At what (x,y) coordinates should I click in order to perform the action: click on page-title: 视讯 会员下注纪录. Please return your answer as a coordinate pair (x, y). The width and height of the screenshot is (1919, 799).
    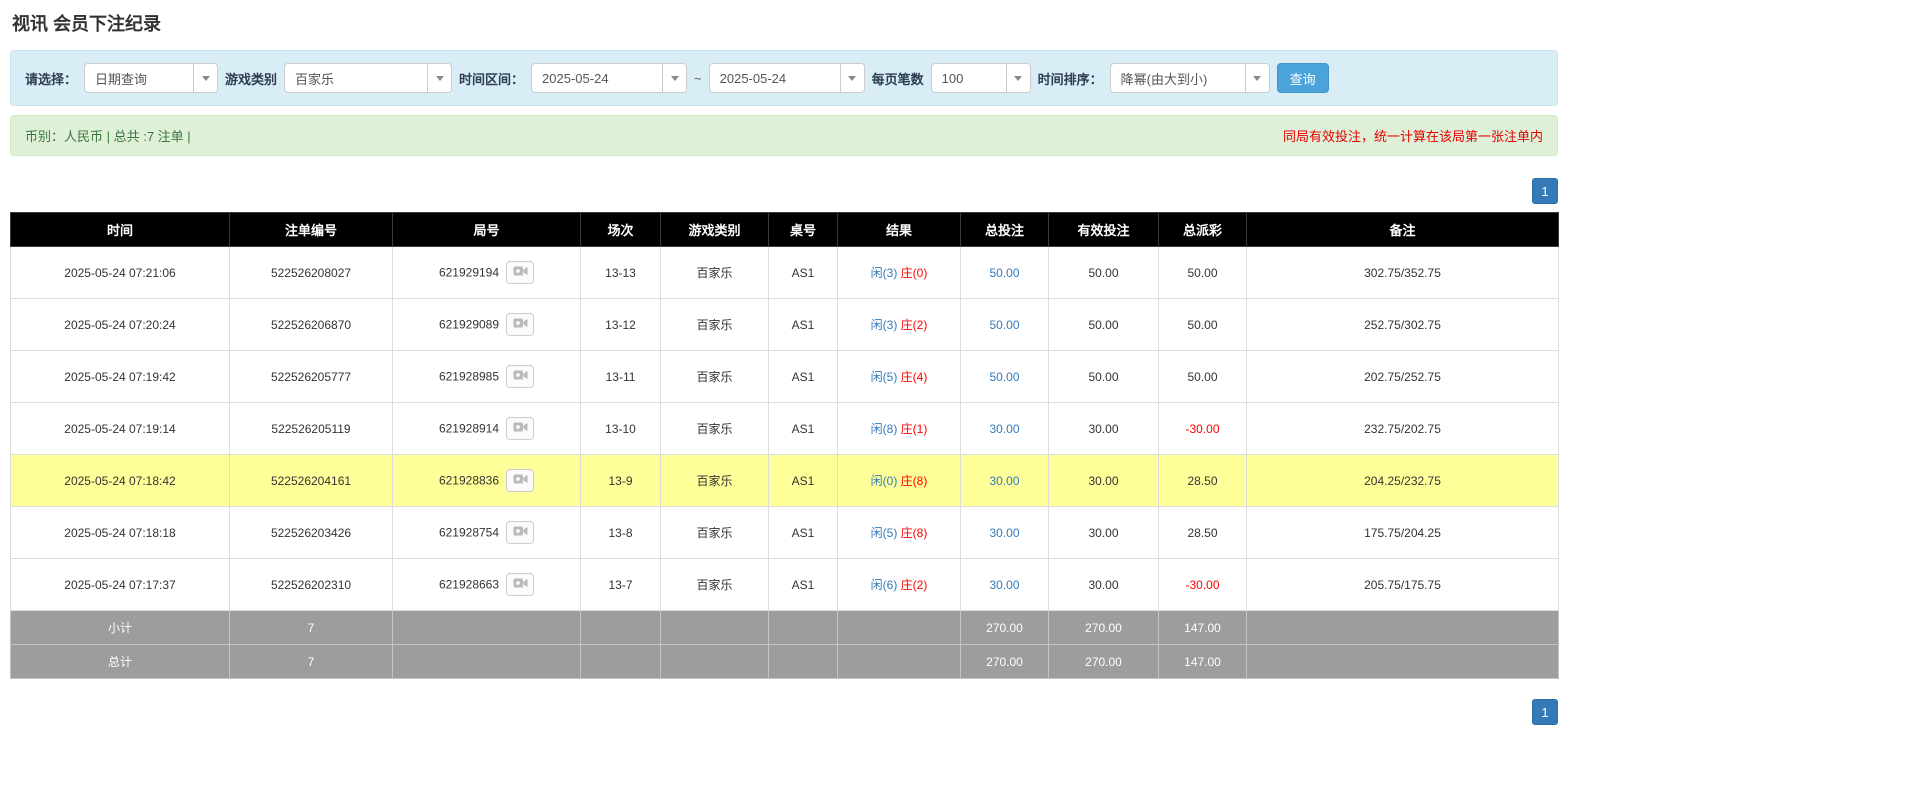
    Looking at the image, I should click on (87, 24).